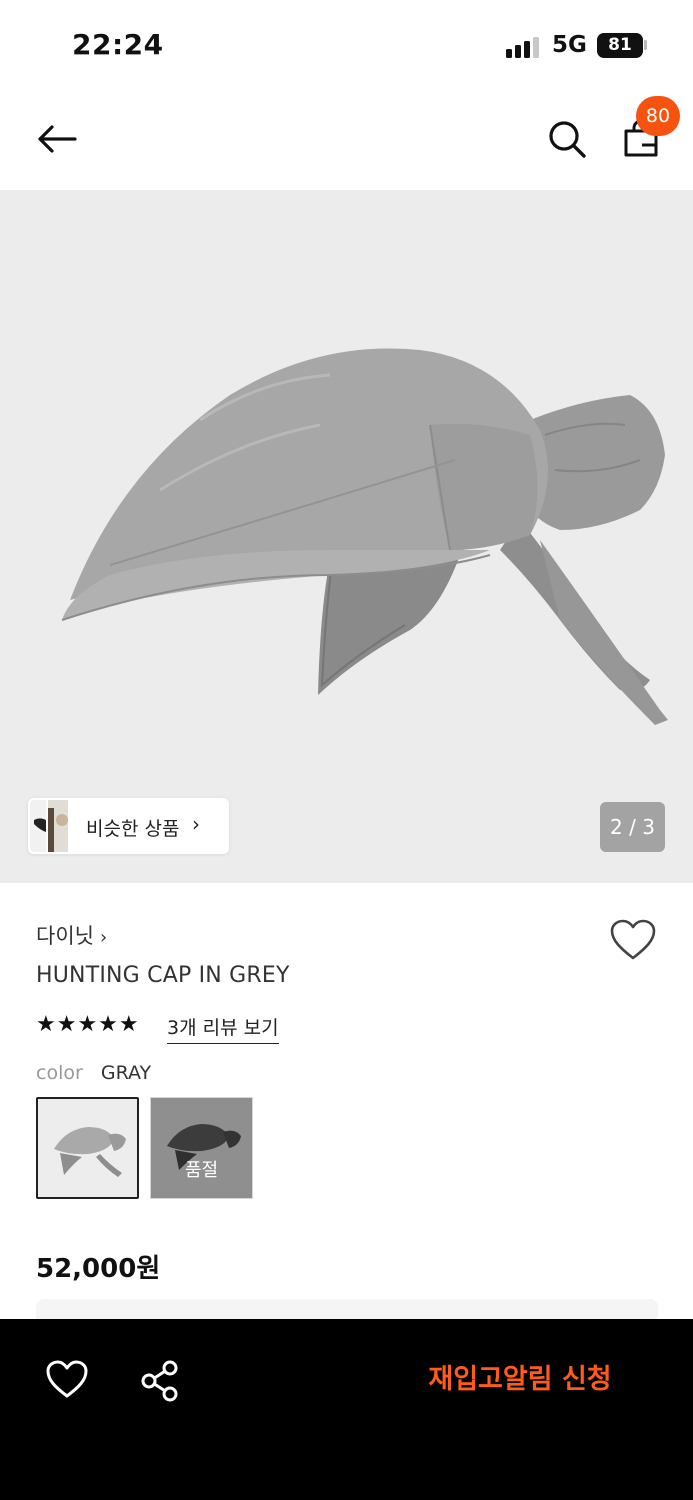 The height and width of the screenshot is (1500, 693). Describe the element at coordinates (223, 1028) in the screenshot. I see `review-link: 3개 리뷰 보기` at that location.